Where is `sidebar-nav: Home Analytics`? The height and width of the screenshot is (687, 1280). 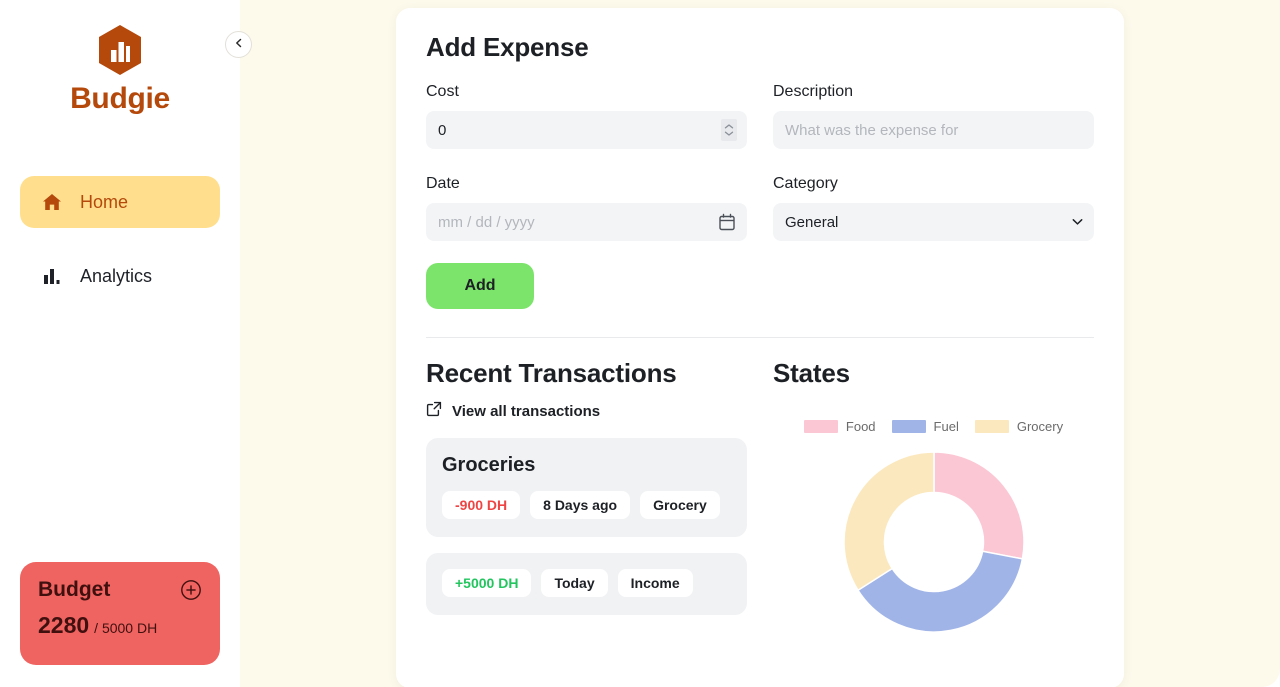 sidebar-nav: Home Analytics is located at coordinates (120, 239).